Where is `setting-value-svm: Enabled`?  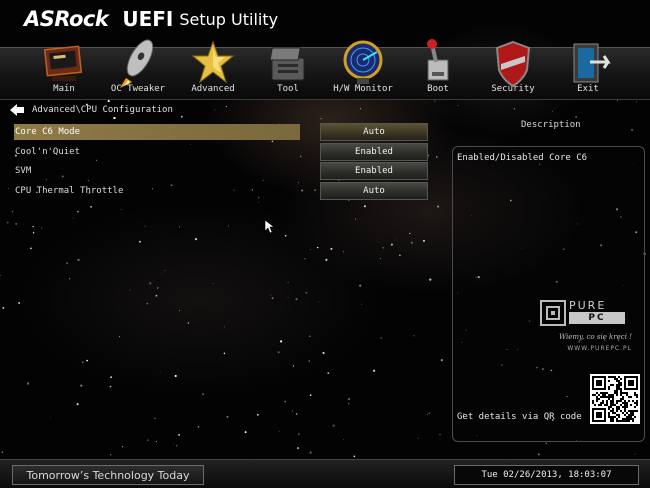
setting-value-svm: Enabled is located at coordinates (374, 171).